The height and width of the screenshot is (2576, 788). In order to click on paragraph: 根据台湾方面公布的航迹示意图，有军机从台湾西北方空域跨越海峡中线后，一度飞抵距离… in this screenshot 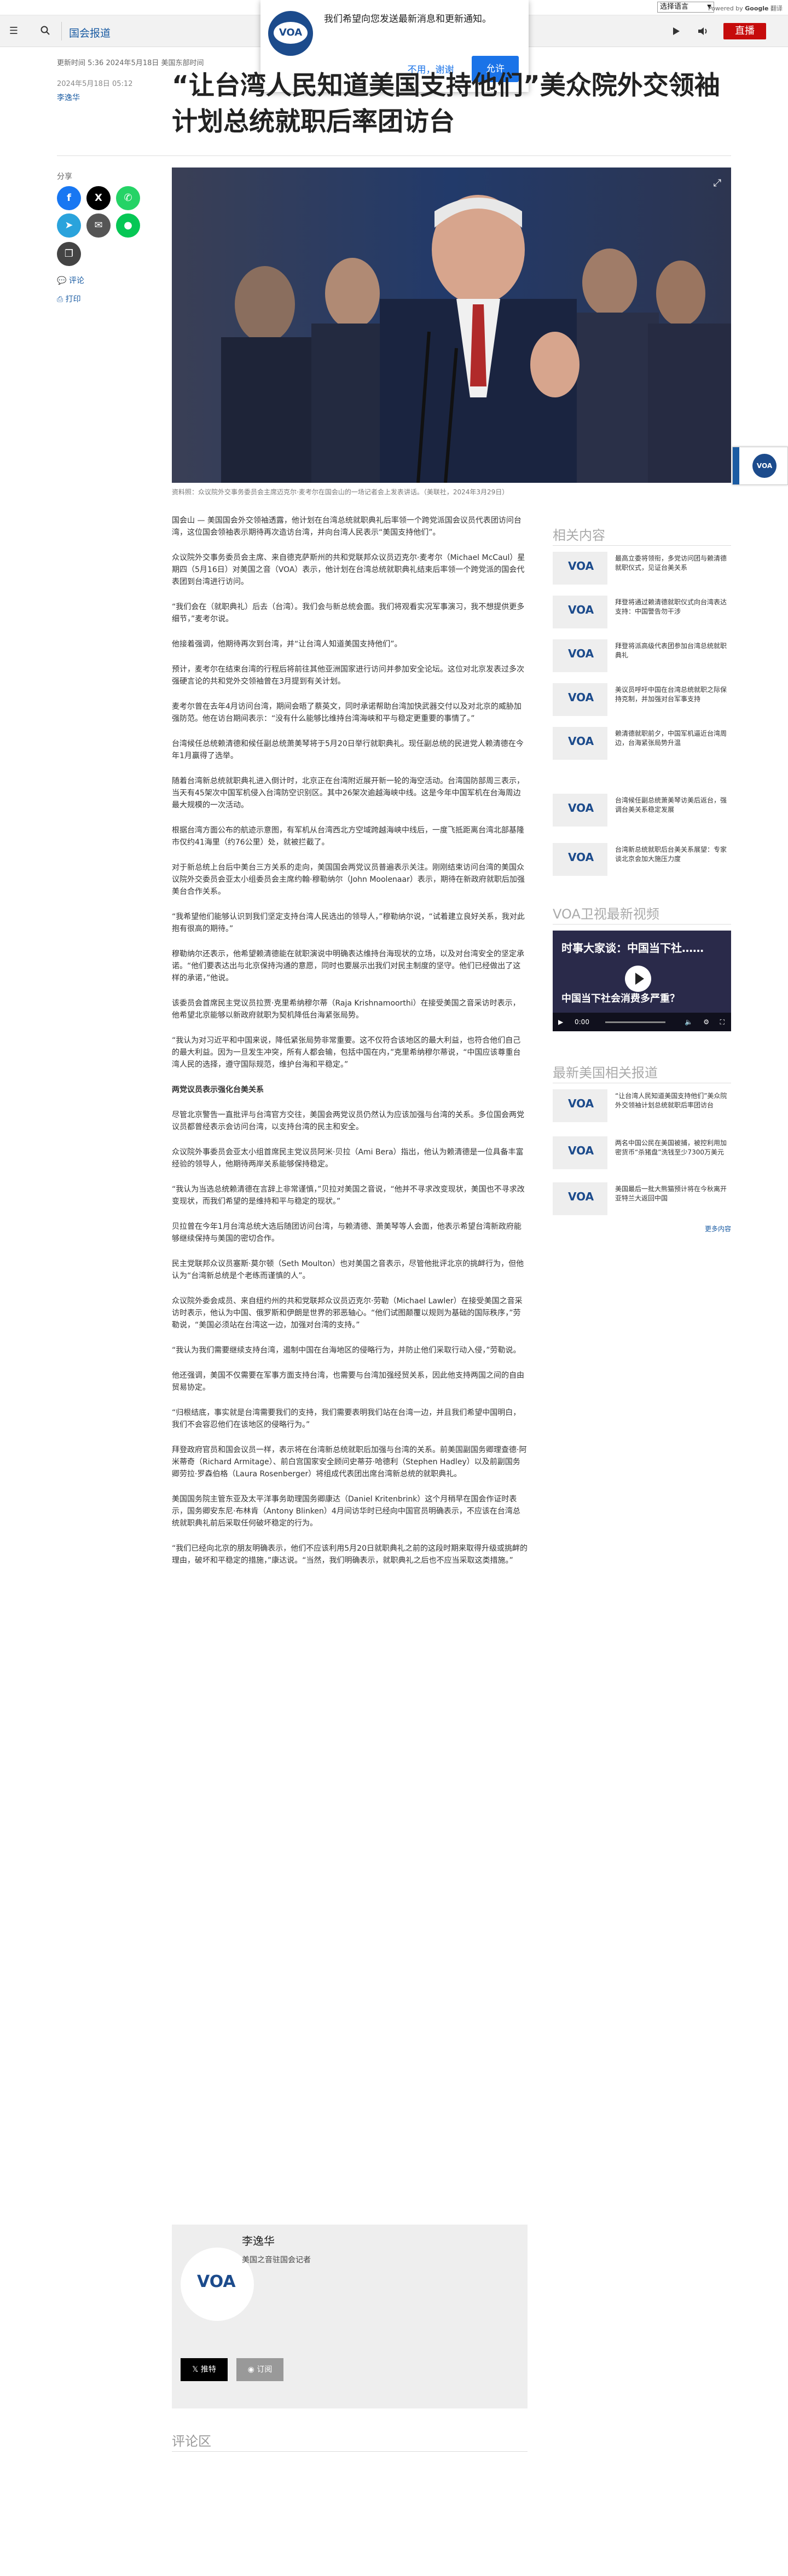, I will do `click(348, 837)`.